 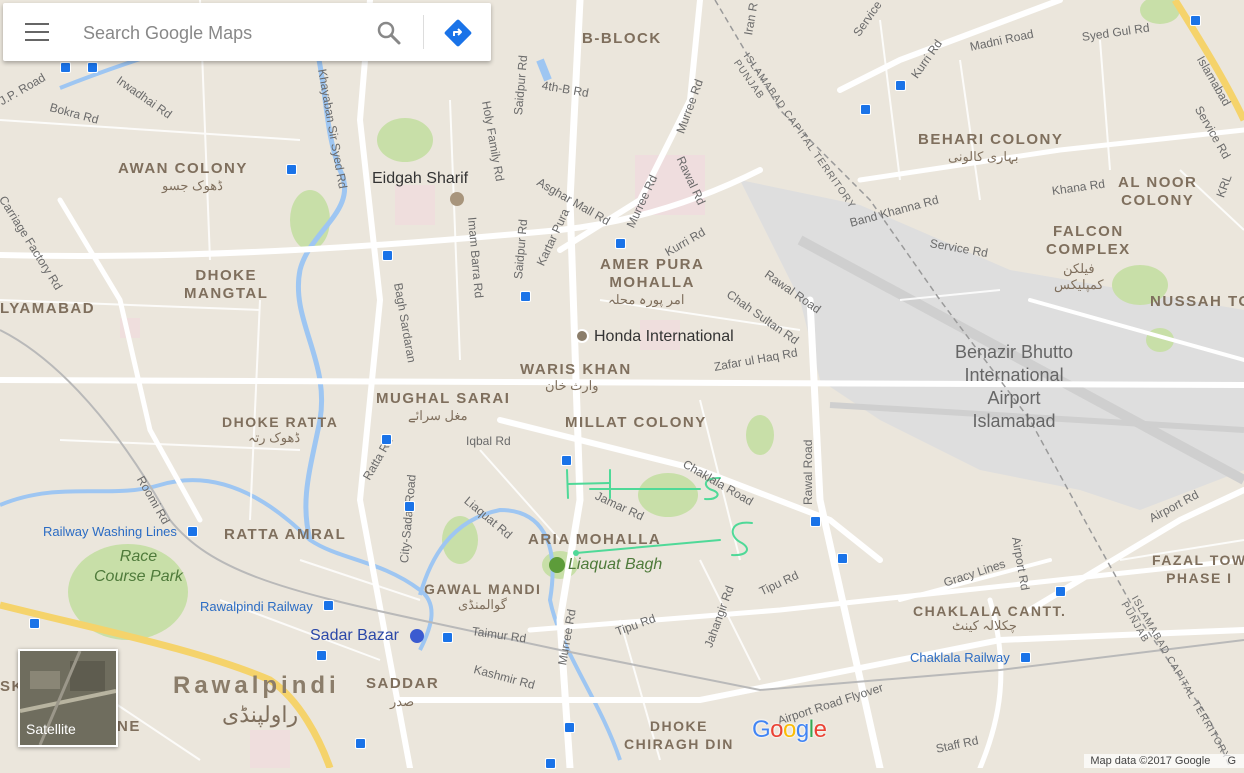 I want to click on area-label-millat-colony: MILLAT COLONY, so click(x=636, y=422).